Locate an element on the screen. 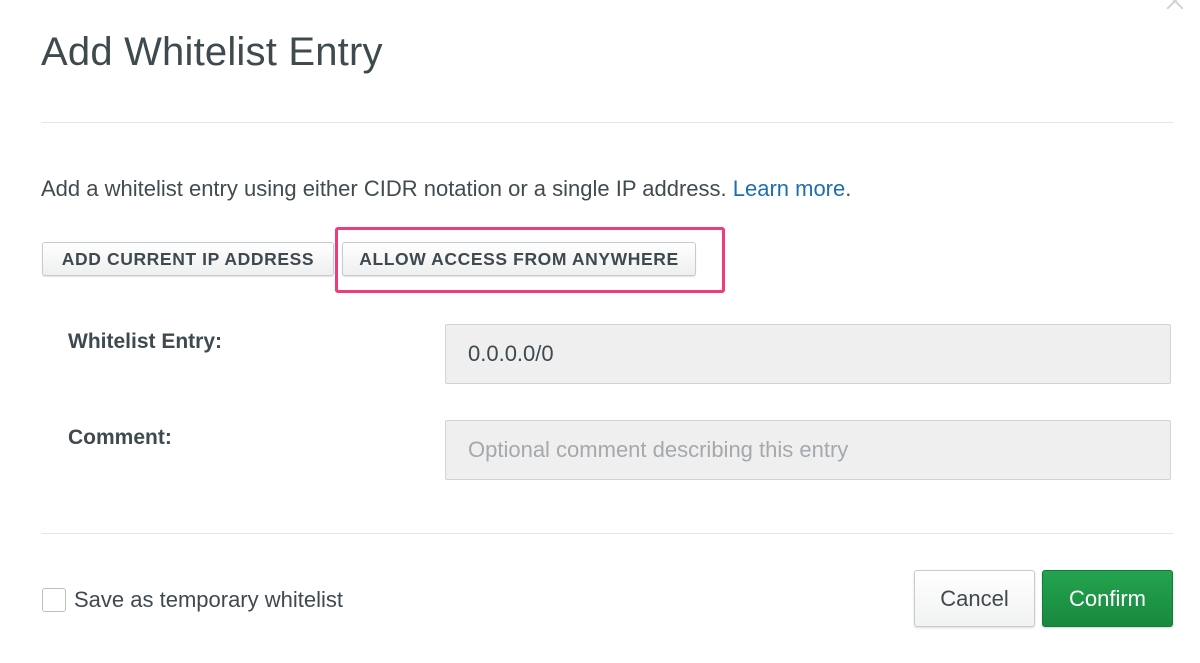  close-icon is located at coordinates (1175, 6).